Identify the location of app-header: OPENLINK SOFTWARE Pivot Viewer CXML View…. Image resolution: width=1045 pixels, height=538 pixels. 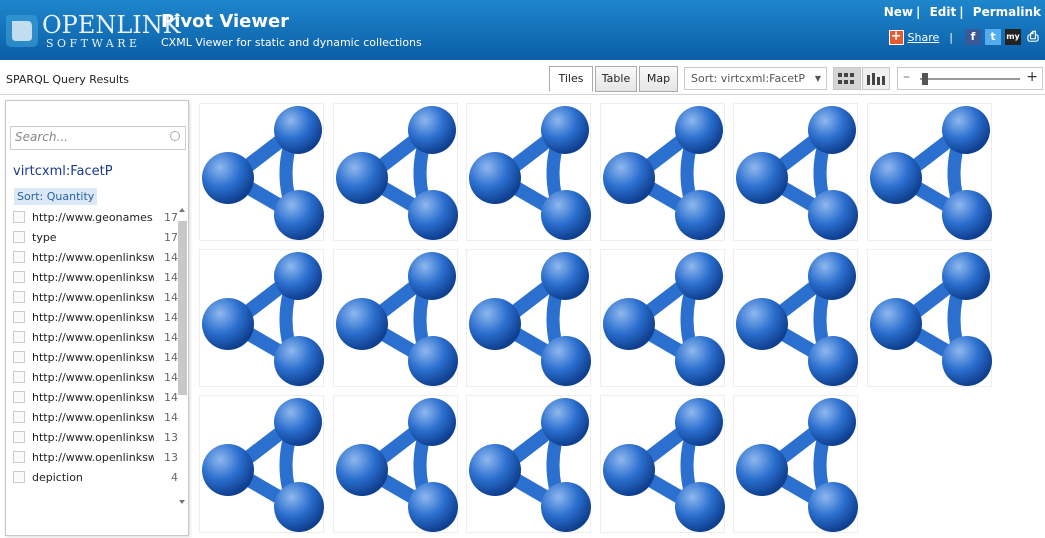
(522, 30).